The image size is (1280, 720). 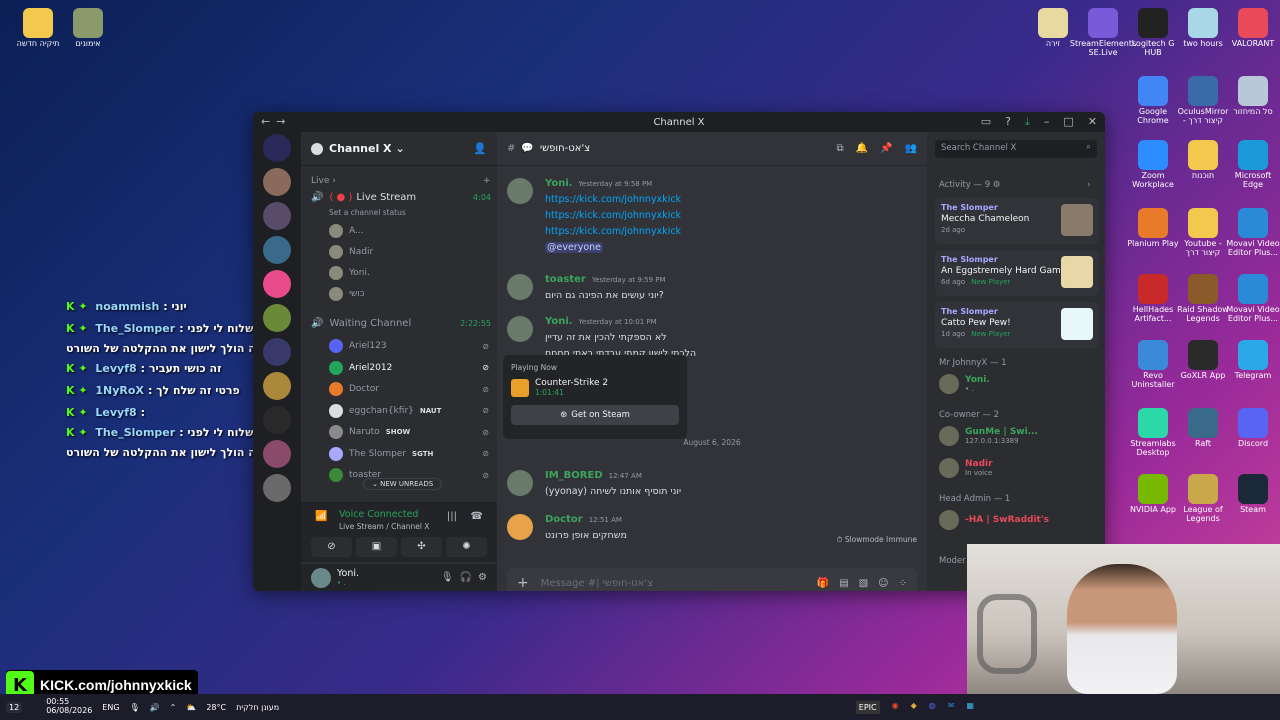 I want to click on voice-status: Voice Connected, so click(x=378, y=514).